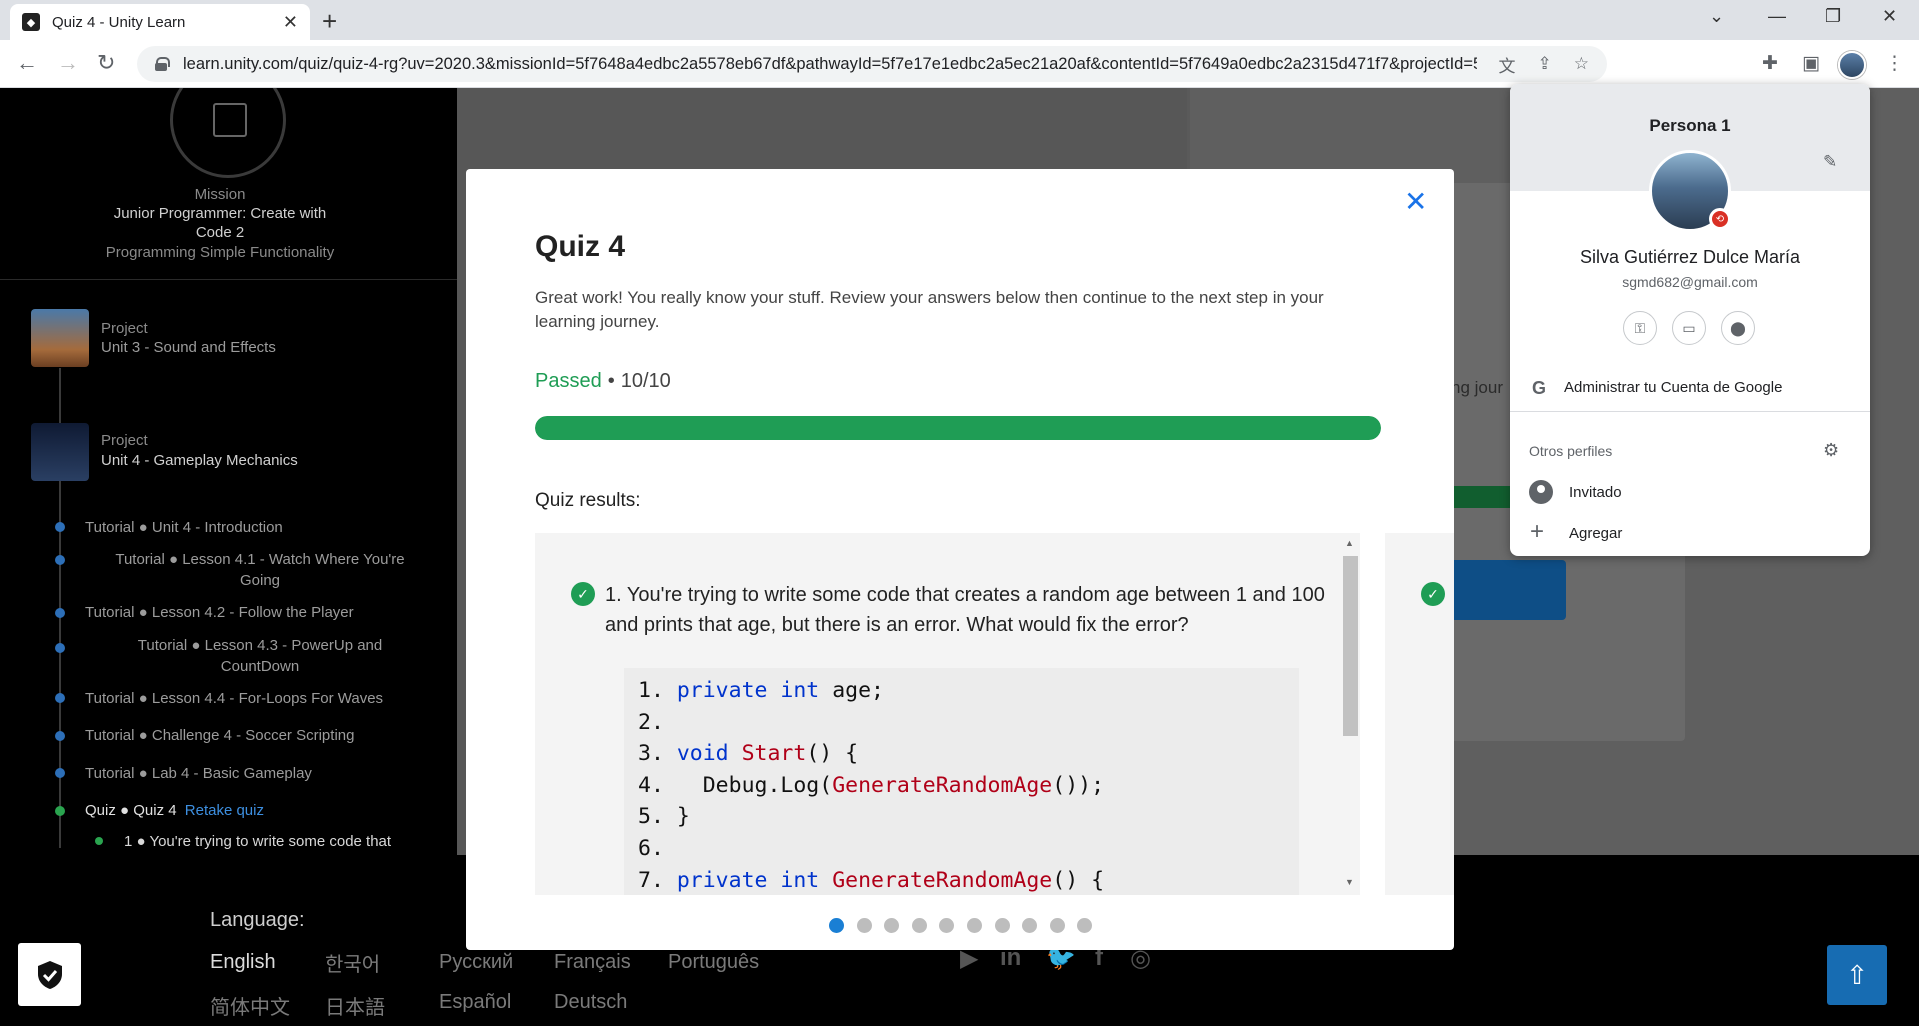 This screenshot has height=1026, width=1919. I want to click on mission-title: Junior Programmer: Create with, so click(220, 213).